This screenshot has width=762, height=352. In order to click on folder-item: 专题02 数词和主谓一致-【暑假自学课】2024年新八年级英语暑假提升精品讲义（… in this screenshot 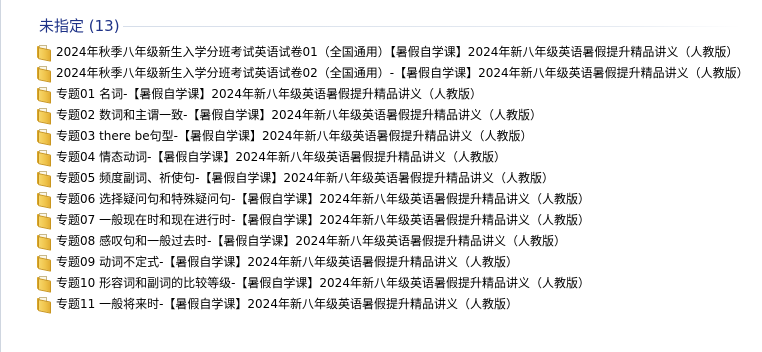, I will do `click(392, 114)`.